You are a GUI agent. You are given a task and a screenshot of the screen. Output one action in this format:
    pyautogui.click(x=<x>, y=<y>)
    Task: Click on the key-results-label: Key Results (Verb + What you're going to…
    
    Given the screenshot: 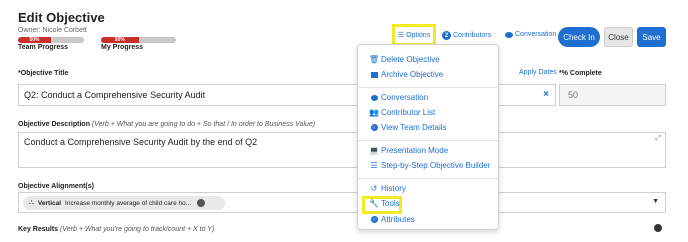 What is the action you would take?
    pyautogui.click(x=116, y=229)
    